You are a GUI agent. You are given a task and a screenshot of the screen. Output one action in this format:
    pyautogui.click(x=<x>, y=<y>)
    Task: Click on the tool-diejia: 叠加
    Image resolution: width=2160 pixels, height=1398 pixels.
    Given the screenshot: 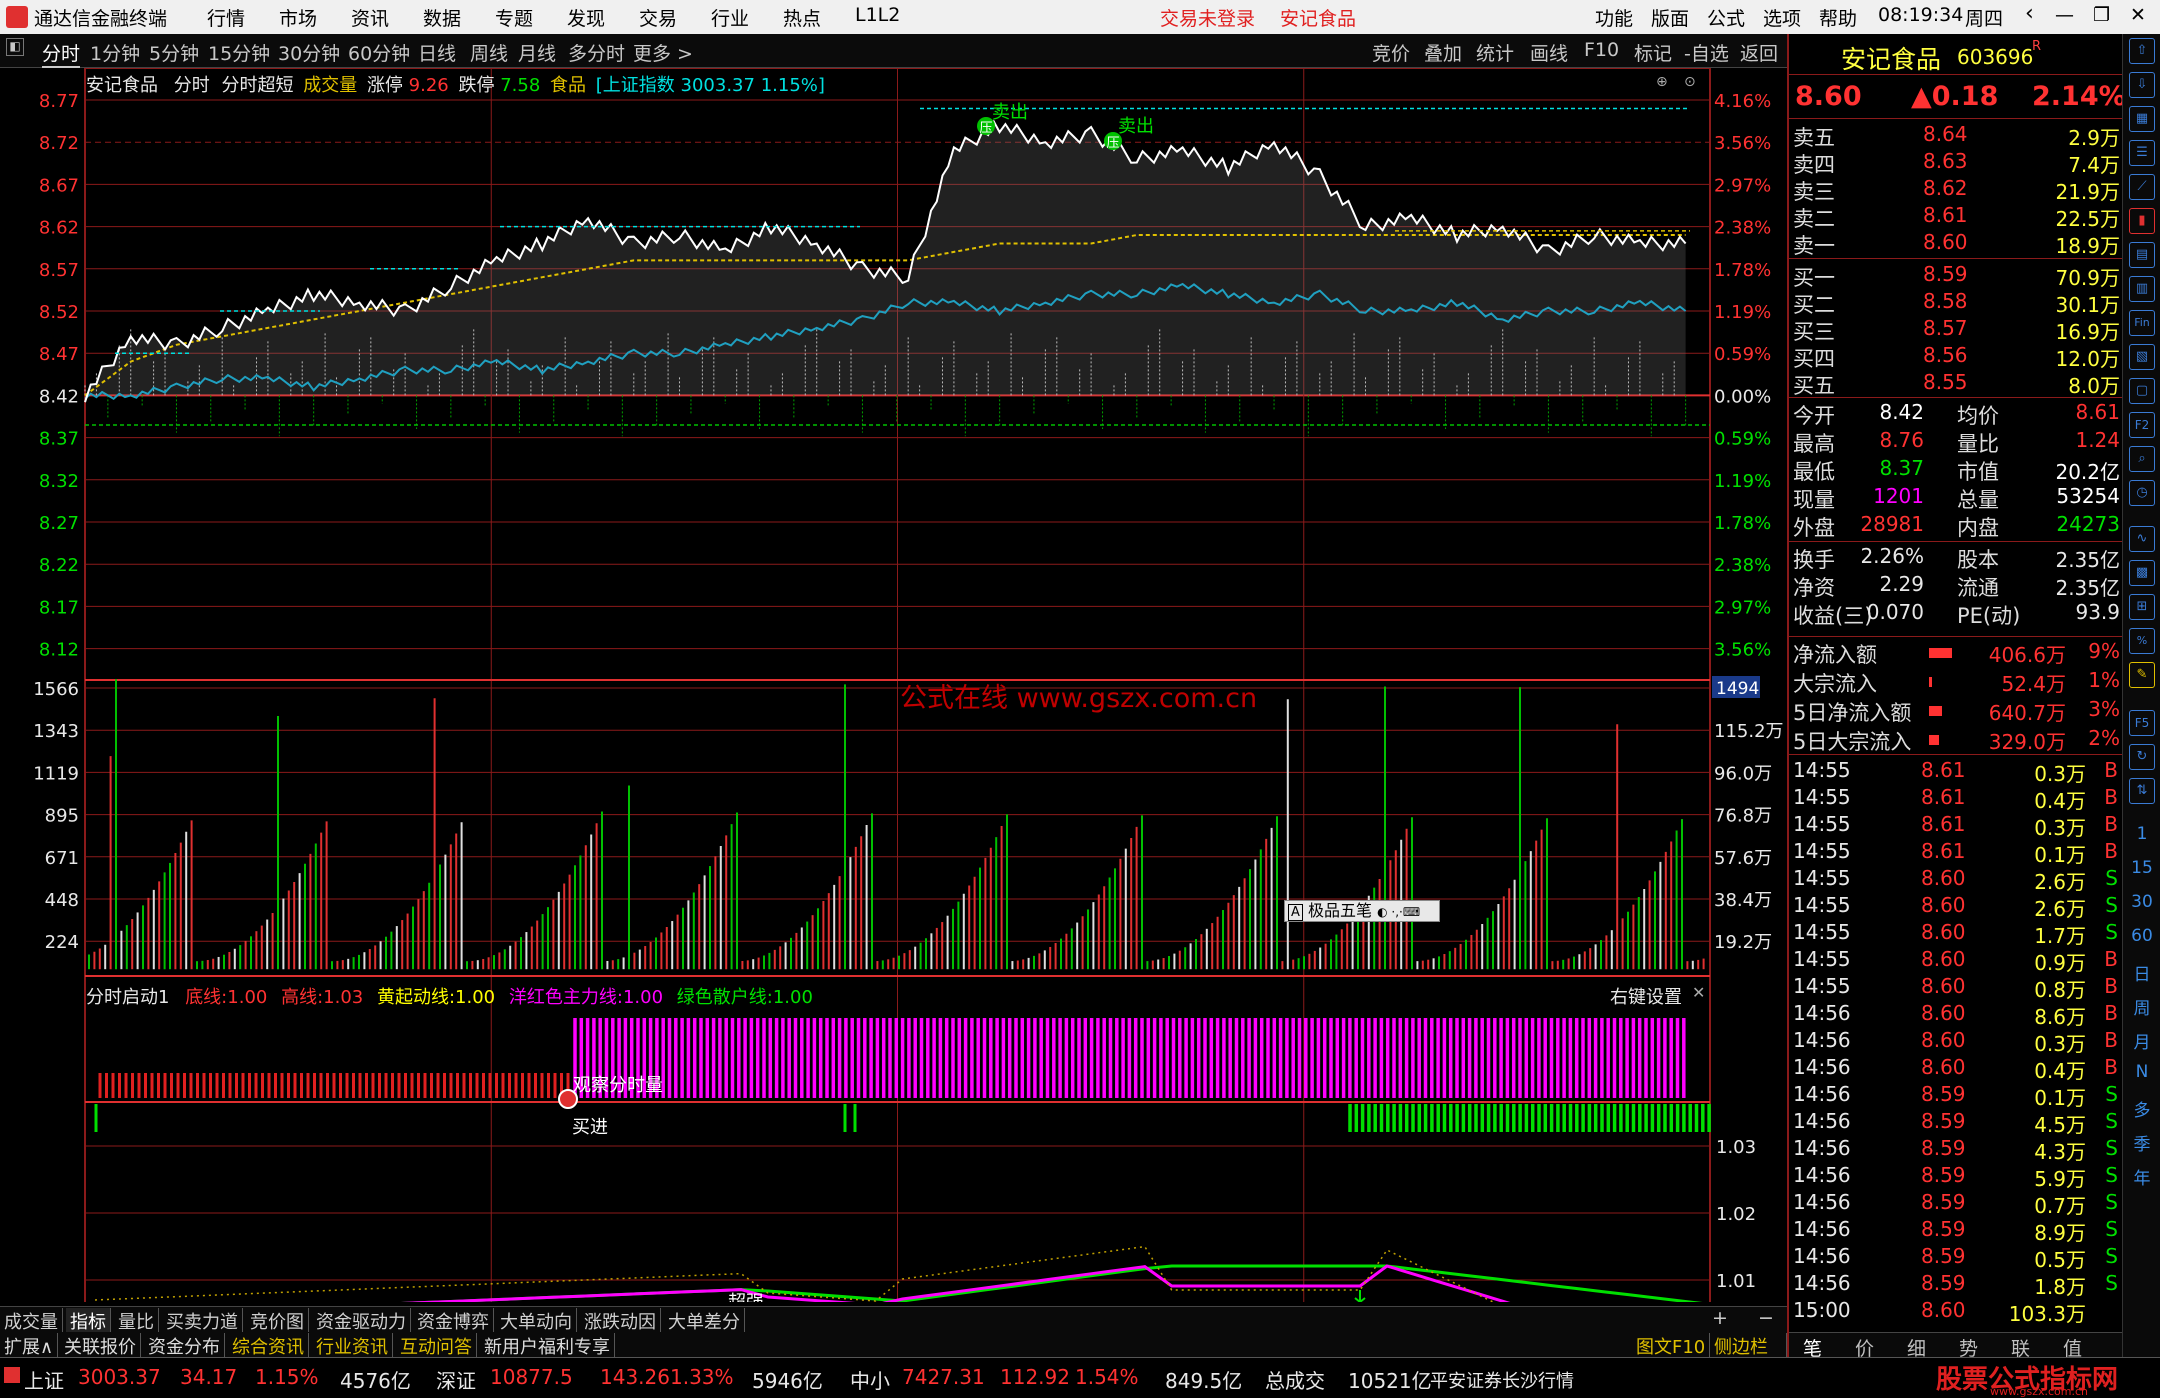 What is the action you would take?
    pyautogui.click(x=1443, y=52)
    